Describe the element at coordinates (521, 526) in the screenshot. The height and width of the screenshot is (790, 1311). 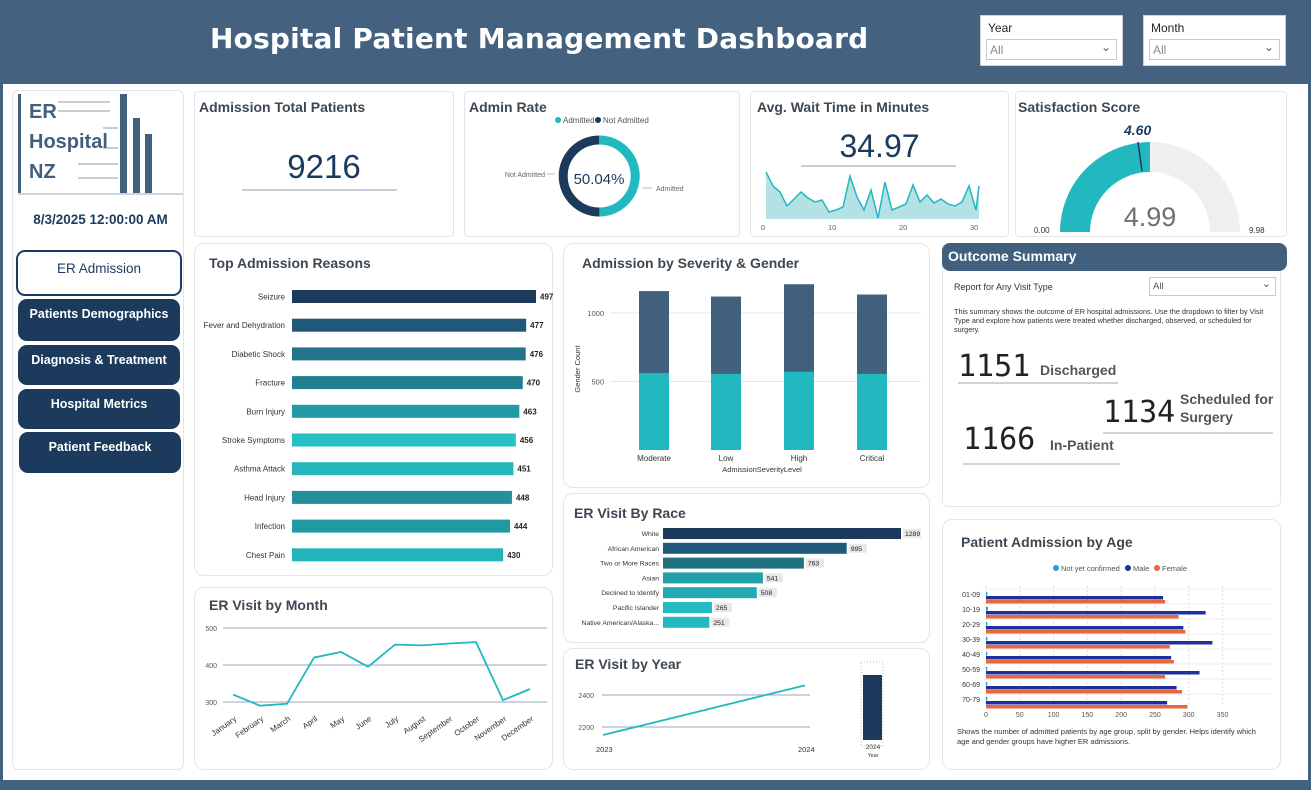
I see `reason-value-label: 444` at that location.